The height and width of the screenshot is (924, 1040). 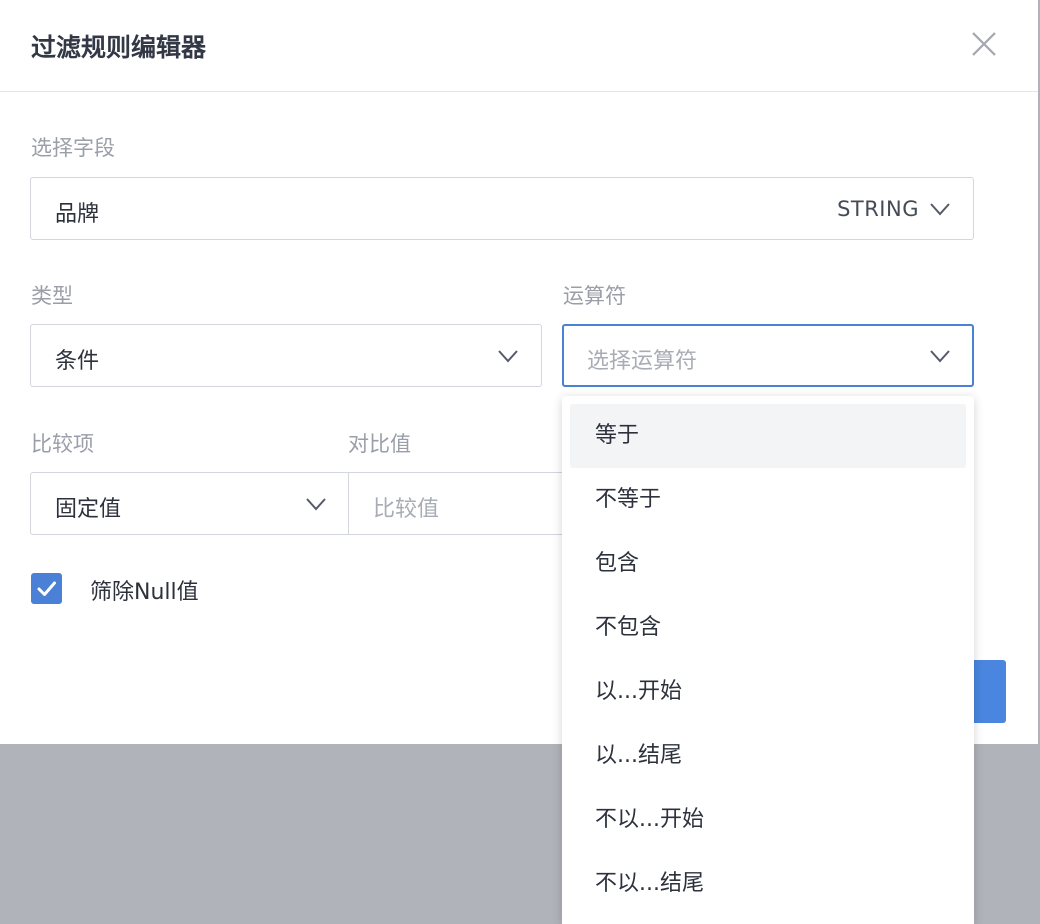 What do you see at coordinates (768, 884) in the screenshot?
I see `operator-option: 不以...结尾` at bounding box center [768, 884].